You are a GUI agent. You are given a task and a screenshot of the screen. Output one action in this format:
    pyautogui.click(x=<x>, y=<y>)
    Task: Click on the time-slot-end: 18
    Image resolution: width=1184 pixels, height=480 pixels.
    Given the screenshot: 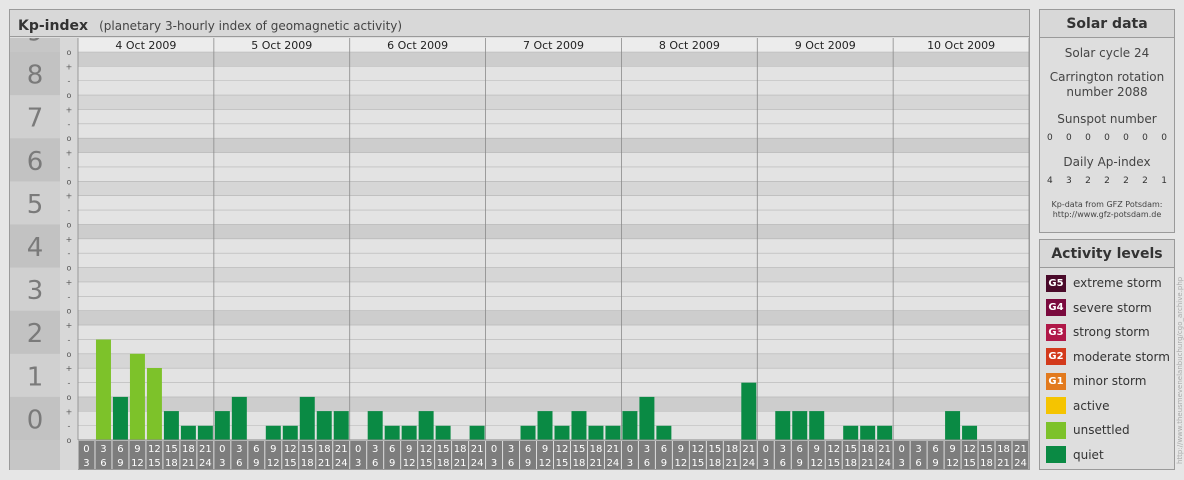 What is the action you would take?
    pyautogui.click(x=579, y=463)
    